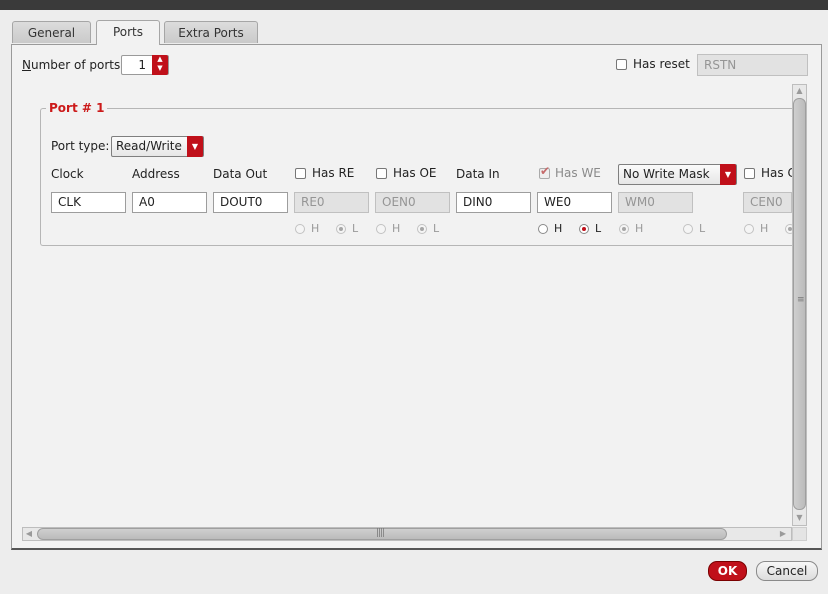  What do you see at coordinates (558, 228) in the screenshot?
I see `we-high-label: H` at bounding box center [558, 228].